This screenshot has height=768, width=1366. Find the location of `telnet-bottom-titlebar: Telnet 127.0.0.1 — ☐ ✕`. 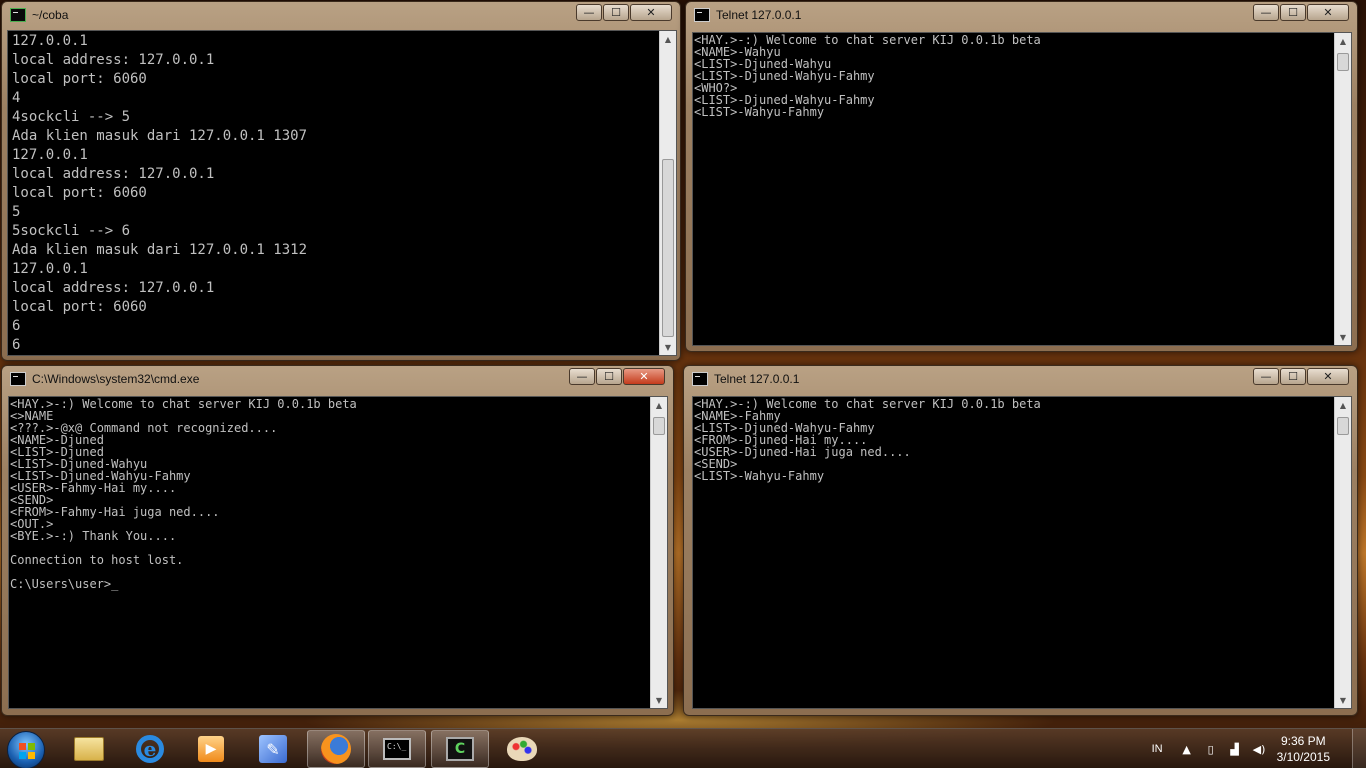

telnet-bottom-titlebar: Telnet 127.0.0.1 — ☐ ✕ is located at coordinates (1020, 379).